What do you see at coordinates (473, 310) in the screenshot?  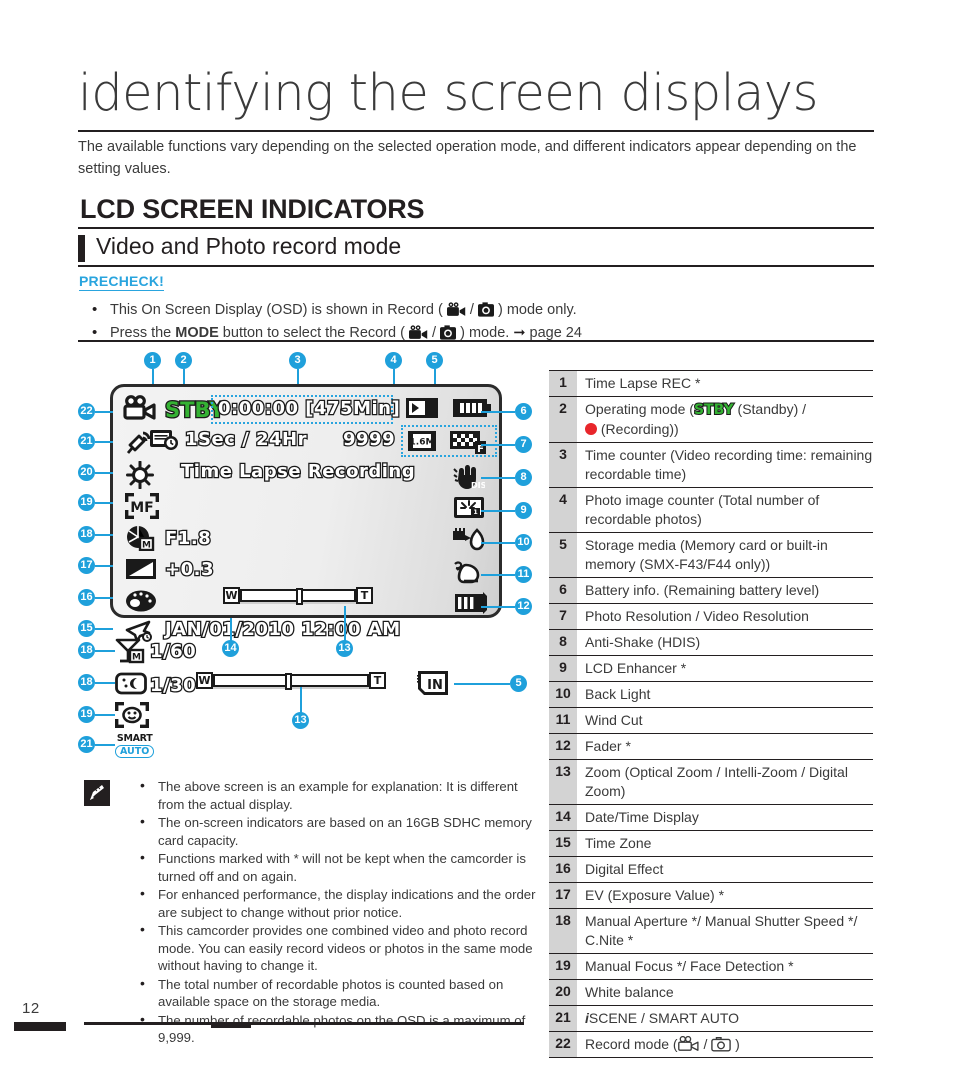 I see `precheck-item-1-b: /` at bounding box center [473, 310].